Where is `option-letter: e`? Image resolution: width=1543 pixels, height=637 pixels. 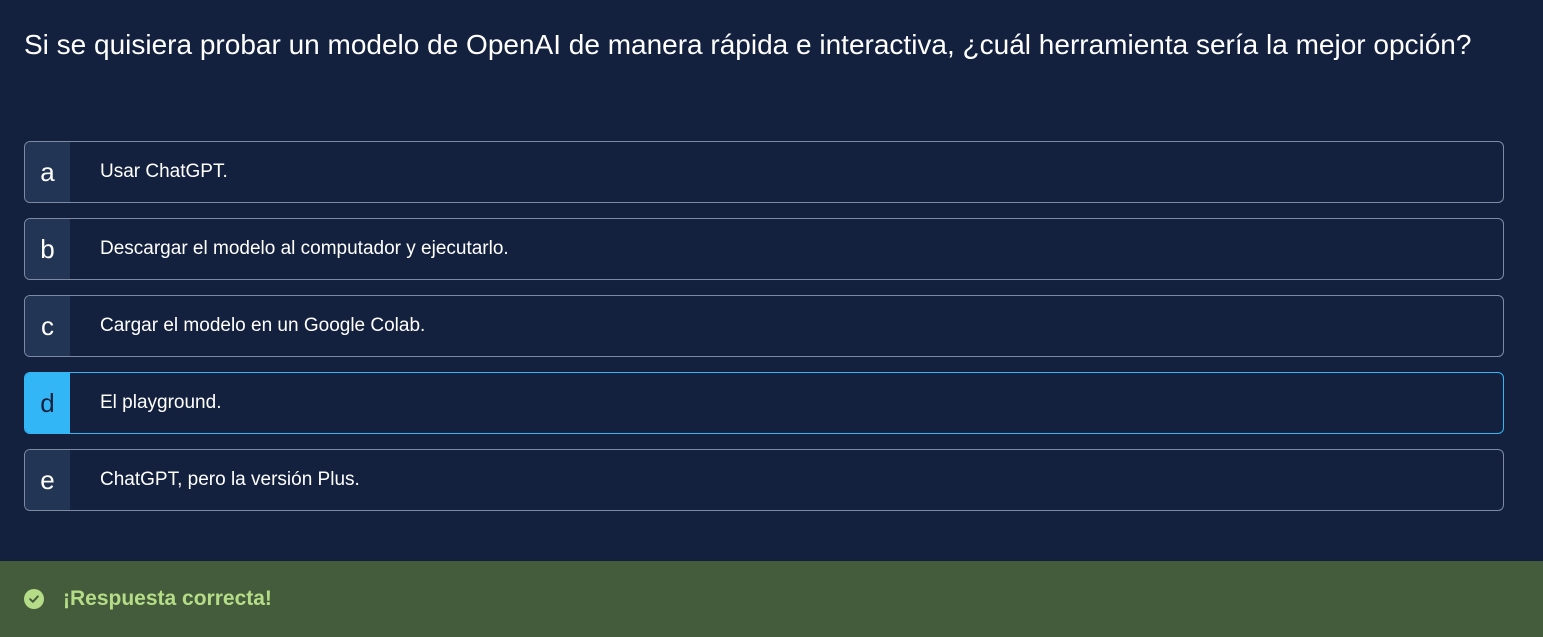 option-letter: e is located at coordinates (47, 480).